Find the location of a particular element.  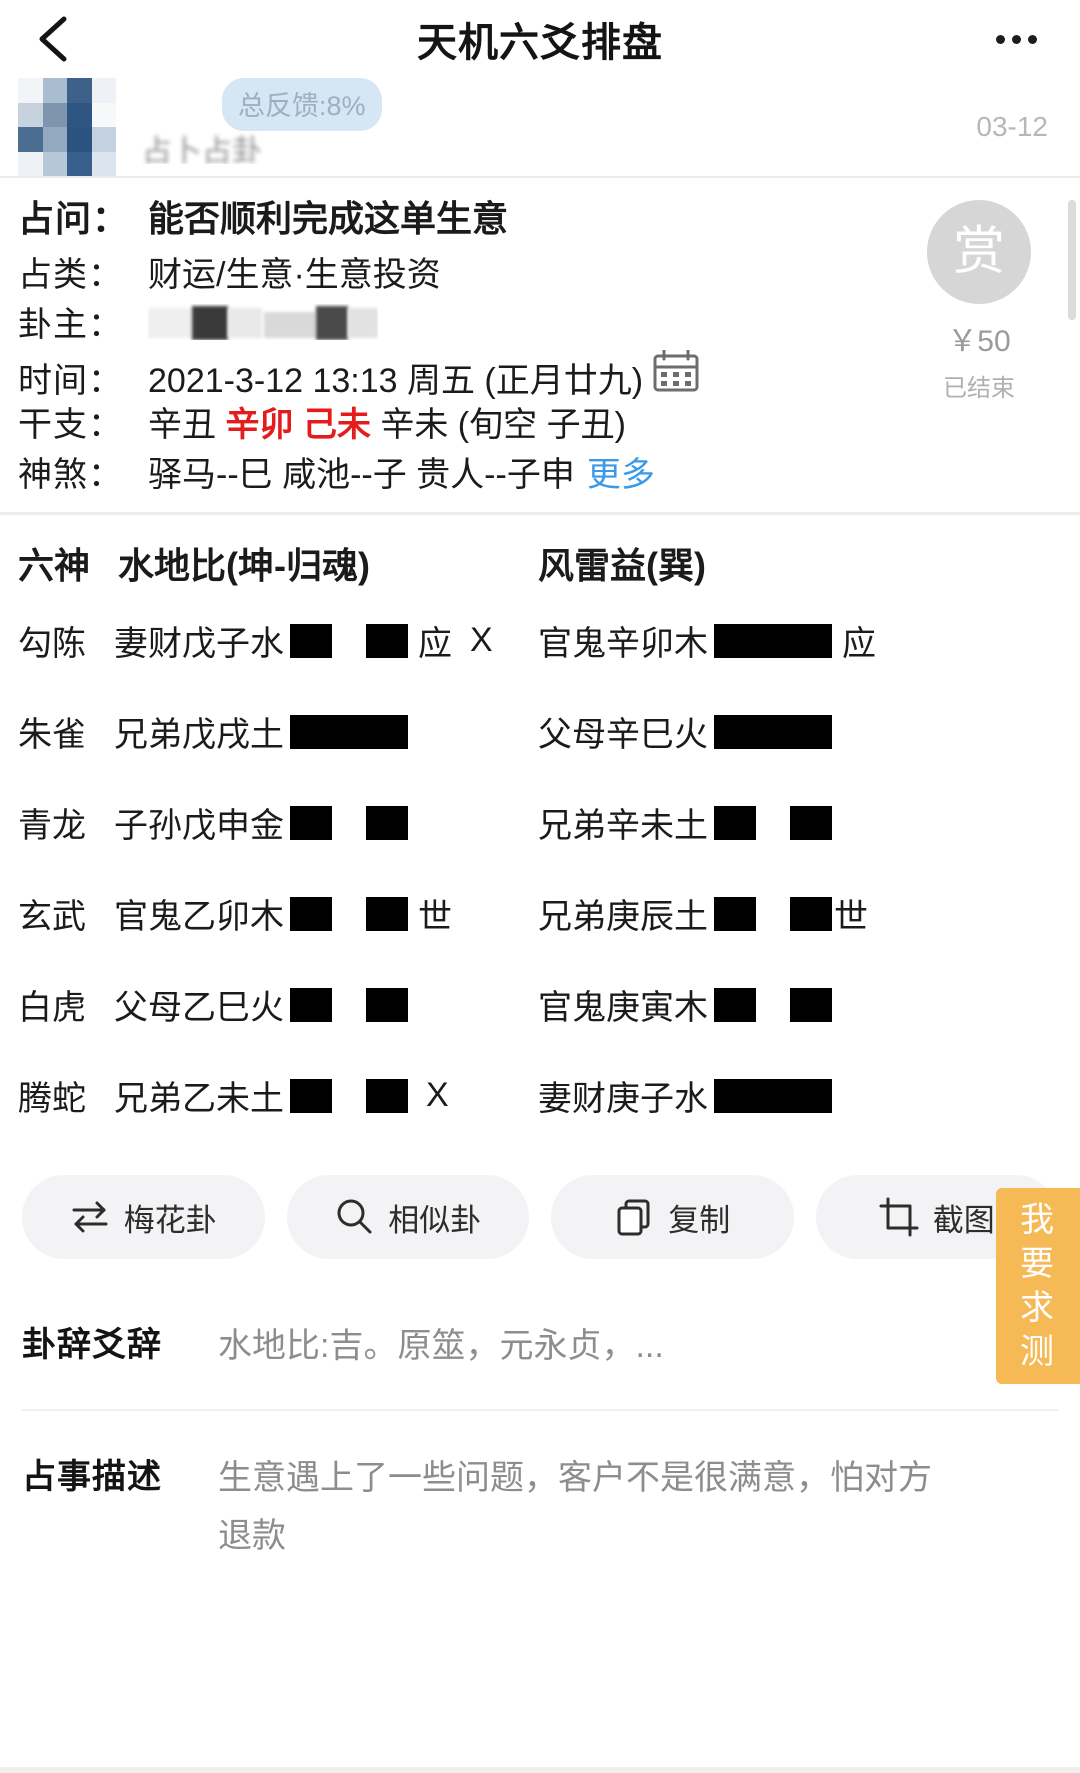

navbar: 天机六爻排盘 is located at coordinates (540, 39).